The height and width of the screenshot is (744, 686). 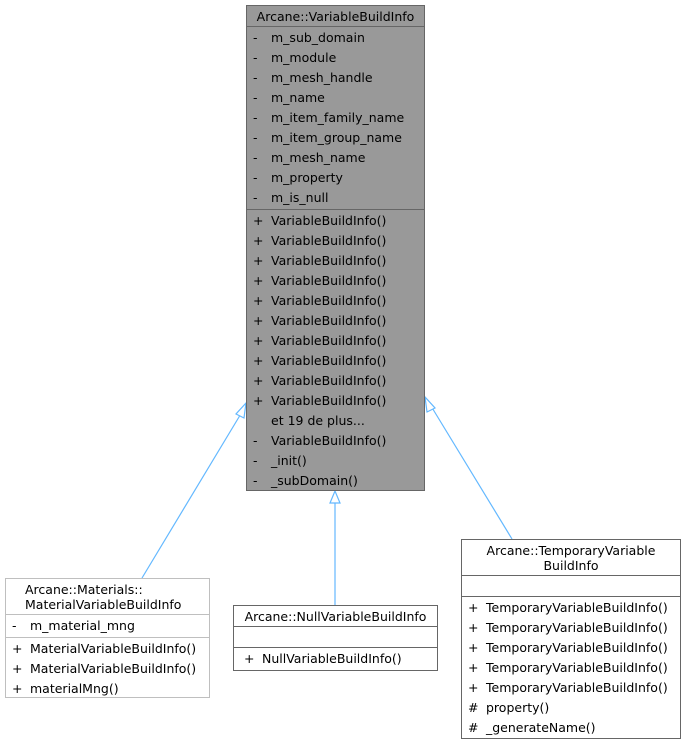 I want to click on method-row: - _subDomain(), so click(x=335, y=481).